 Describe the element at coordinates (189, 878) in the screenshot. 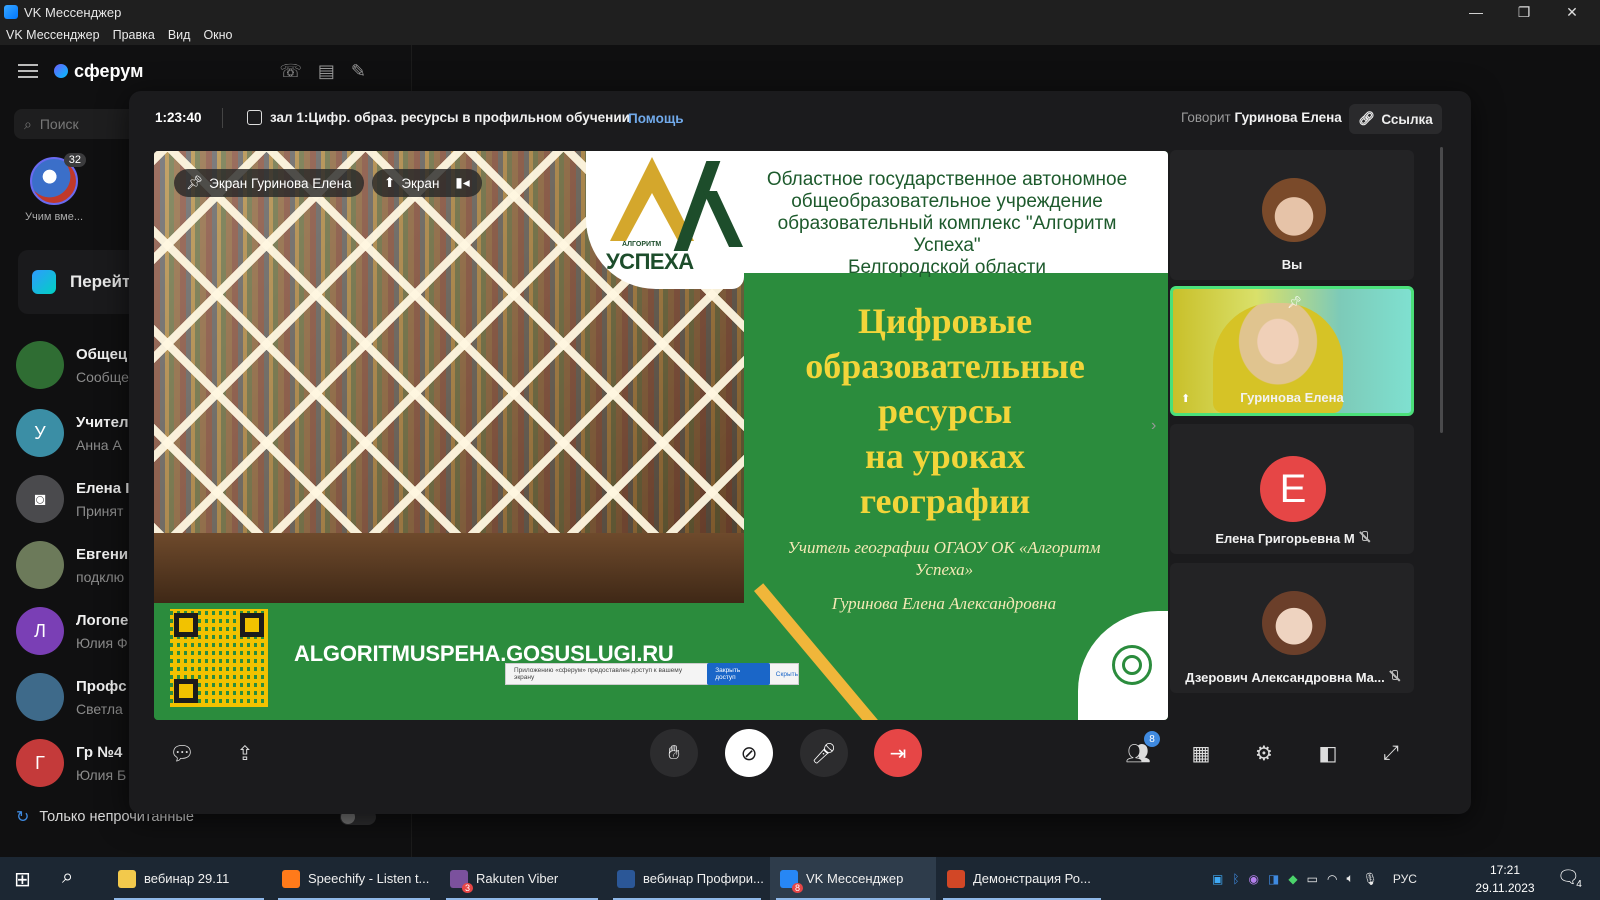

I see `taskbar-app-button: вебинар 29.11` at that location.